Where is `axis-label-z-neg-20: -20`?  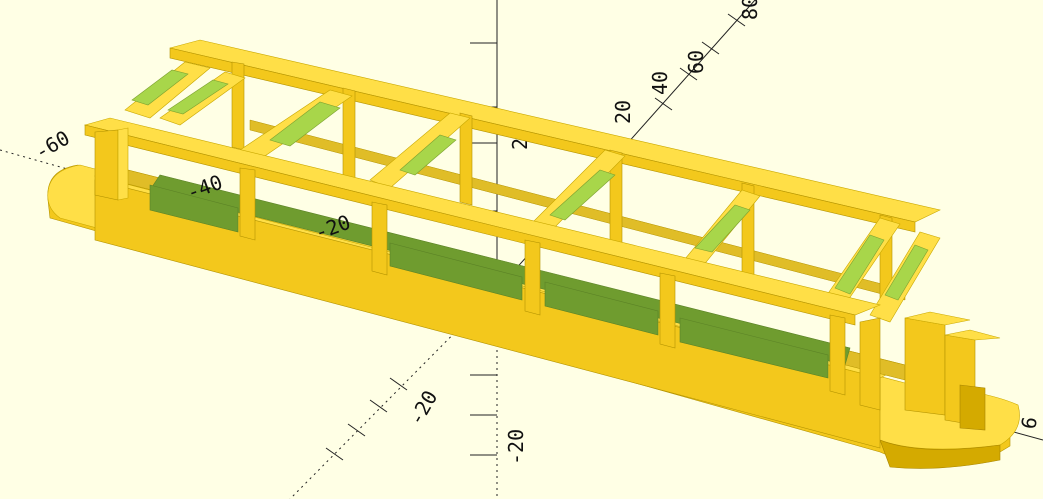 axis-label-z-neg-20: -20 is located at coordinates (516, 447).